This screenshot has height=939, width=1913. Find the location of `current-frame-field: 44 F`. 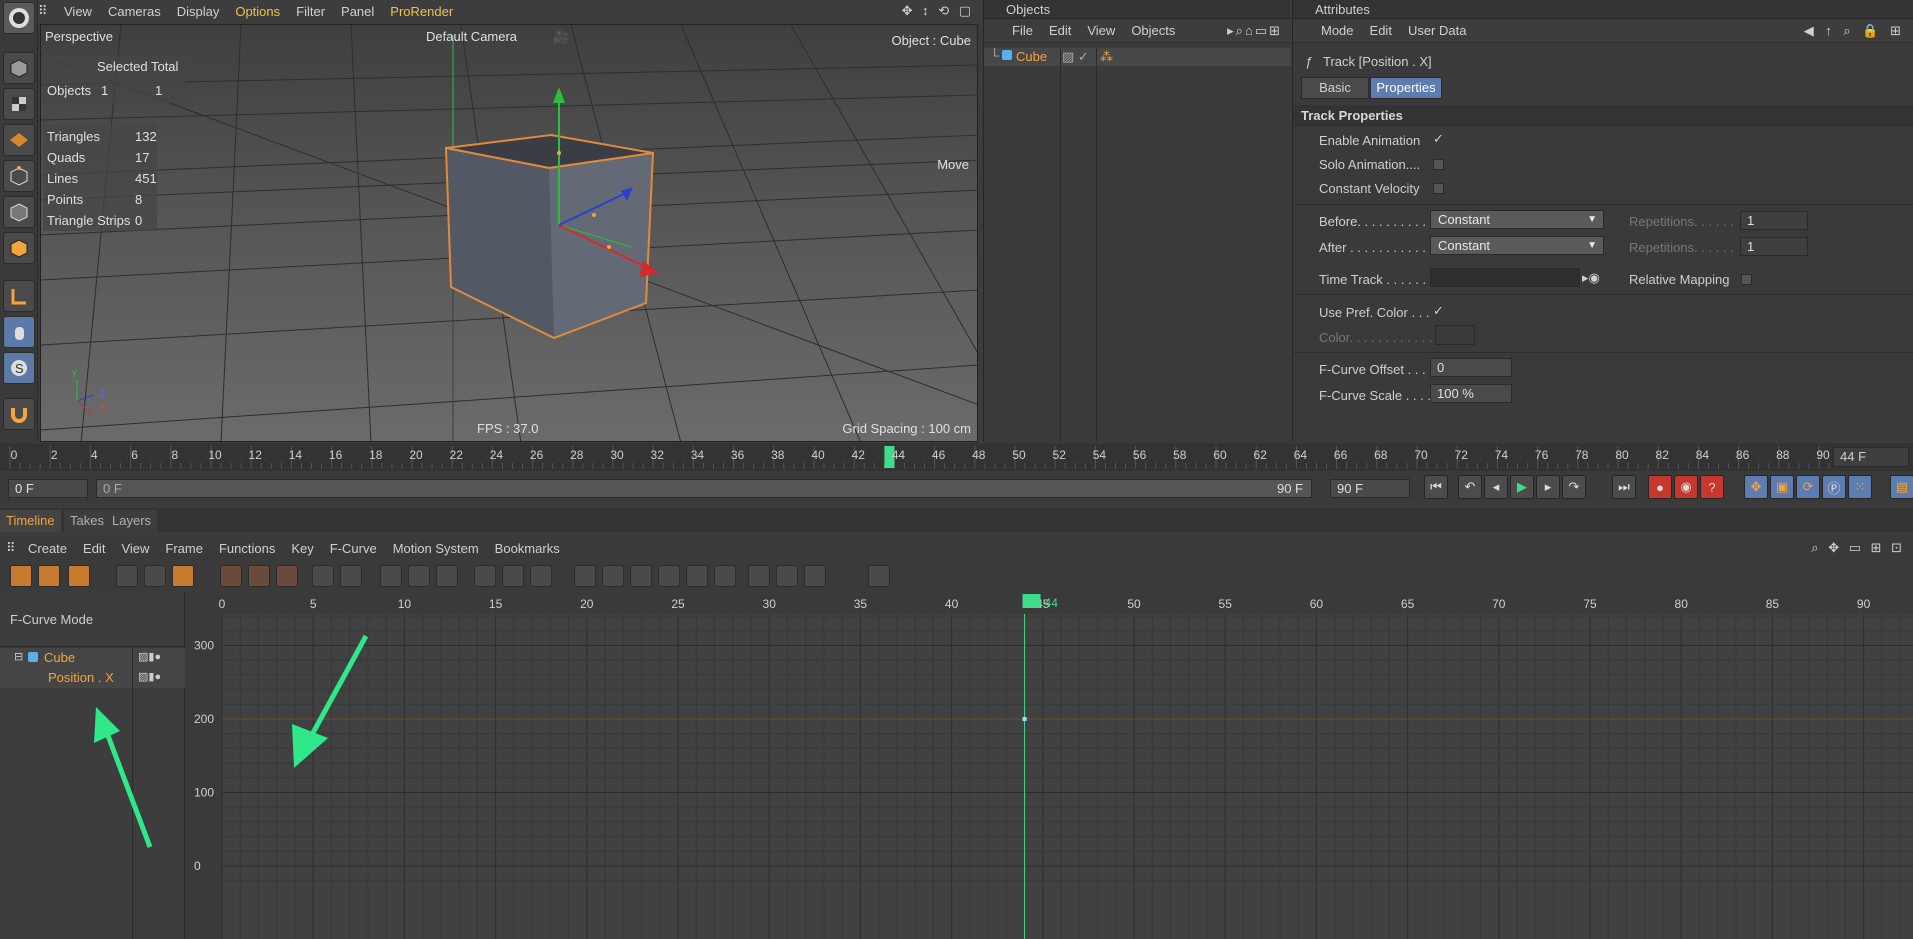

current-frame-field: 44 F is located at coordinates (1871, 457).